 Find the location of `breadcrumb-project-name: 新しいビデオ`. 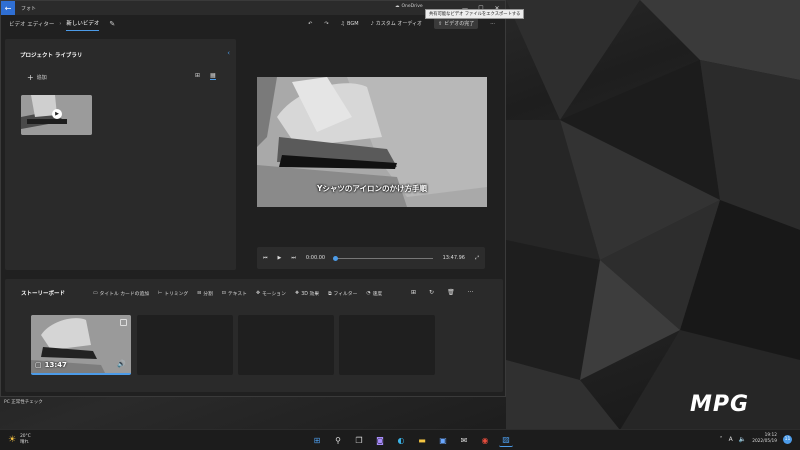

breadcrumb-project-name: 新しいビデオ is located at coordinates (83, 25).